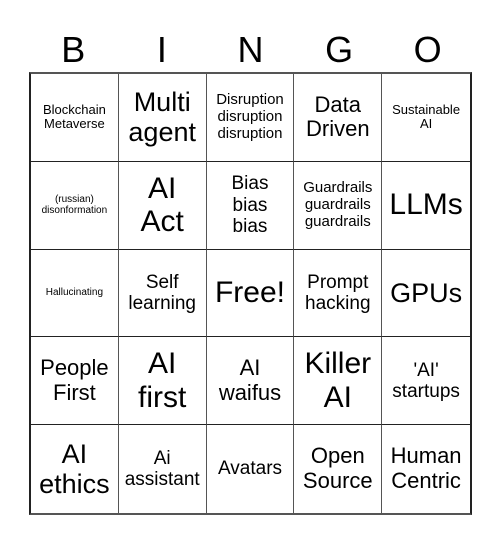 This screenshot has height=544, width=500. I want to click on bingo-cell-r4c1: People First, so click(75, 381).